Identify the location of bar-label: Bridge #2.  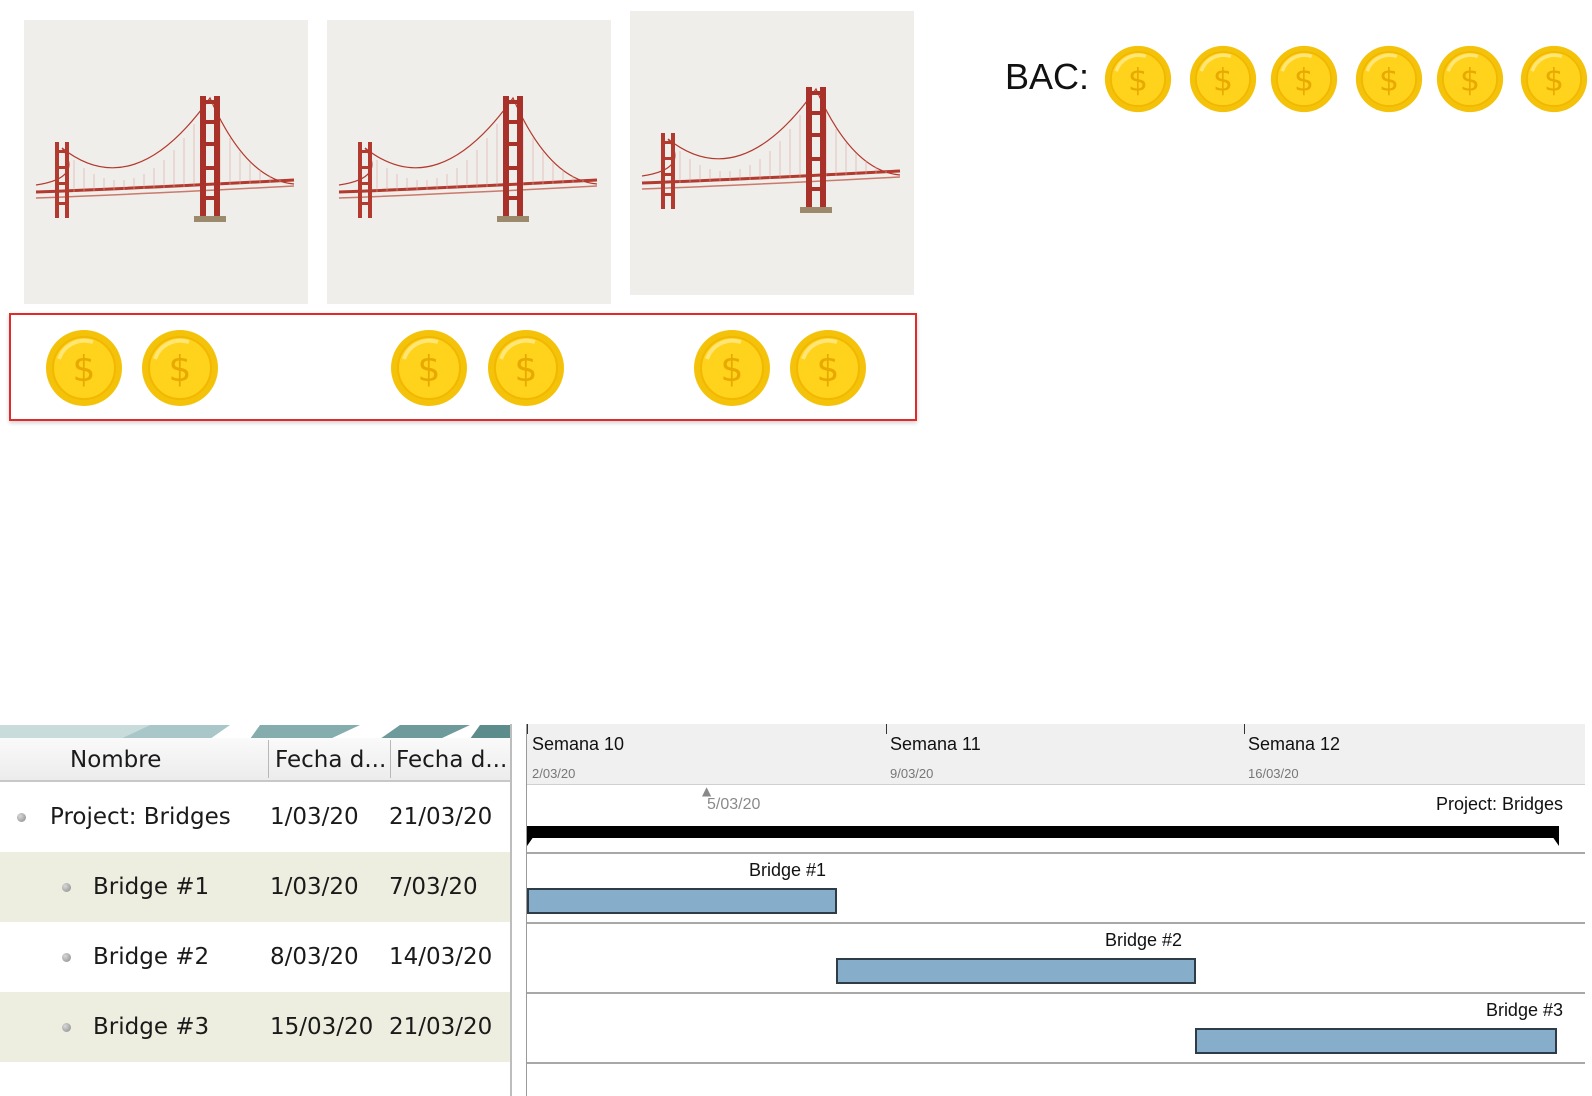
(1144, 940).